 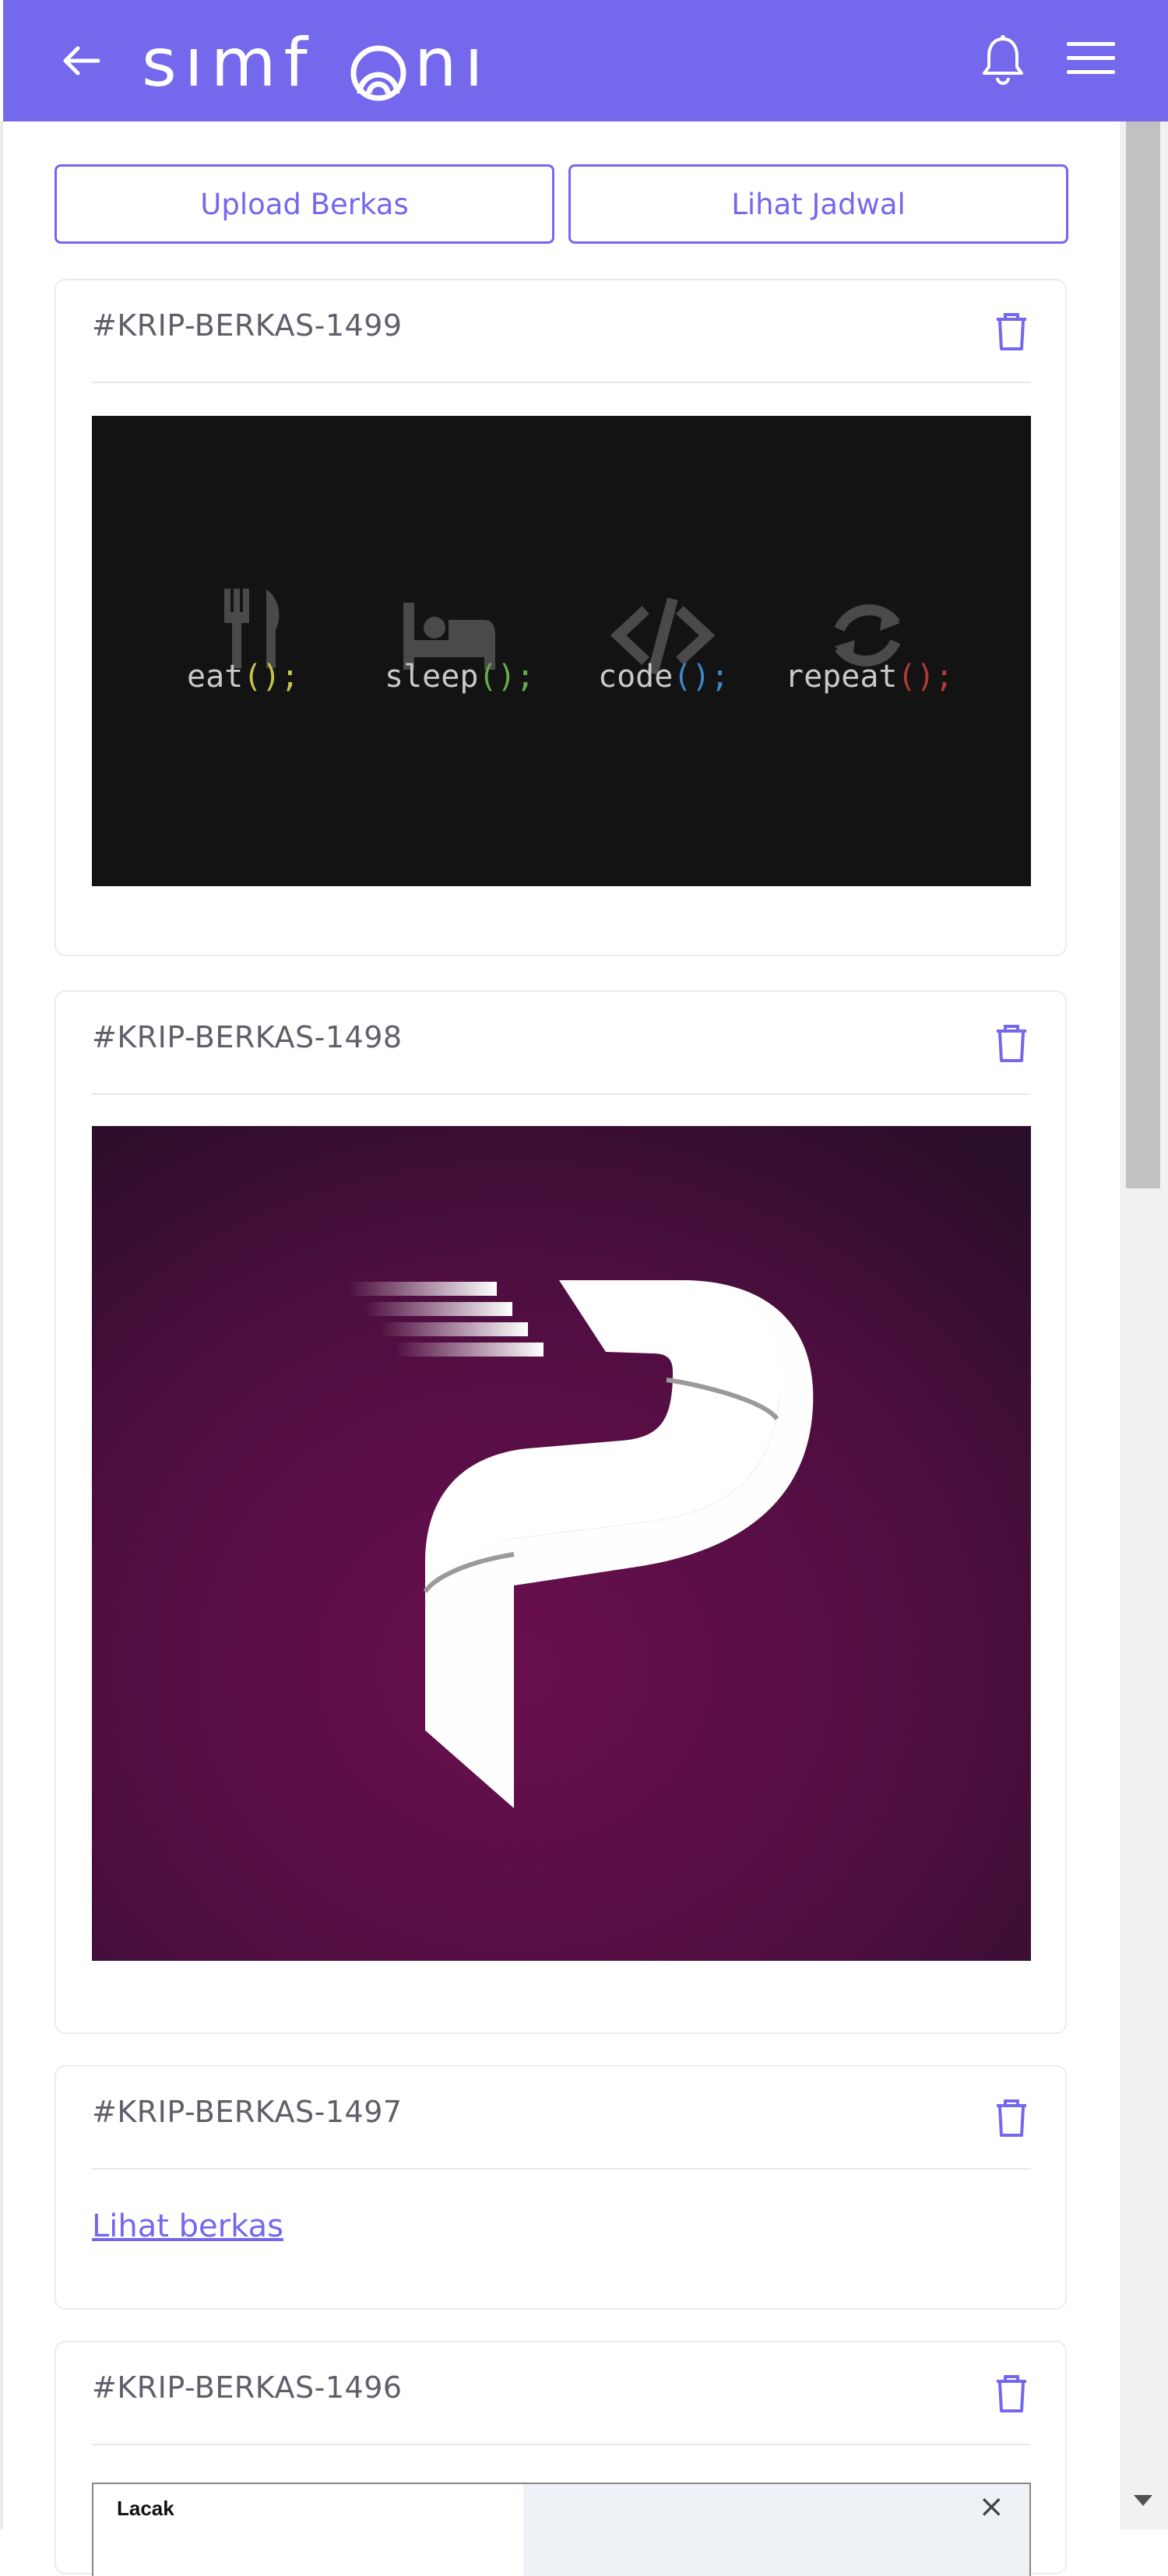 What do you see at coordinates (867, 635) in the screenshot?
I see `refresh-icon` at bounding box center [867, 635].